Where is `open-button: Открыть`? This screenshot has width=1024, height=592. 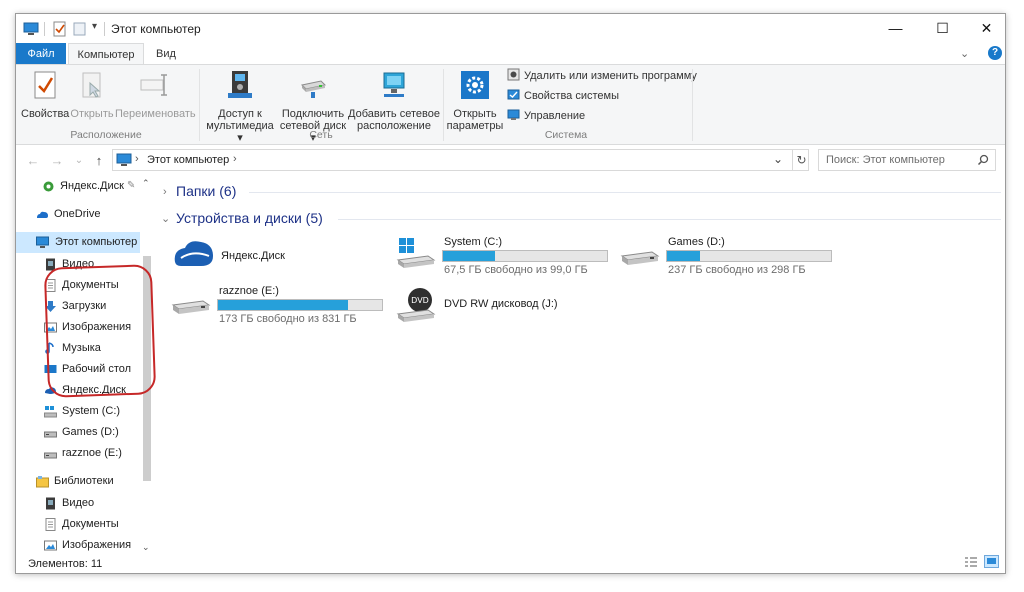
open-button: Открыть is located at coordinates (92, 94).